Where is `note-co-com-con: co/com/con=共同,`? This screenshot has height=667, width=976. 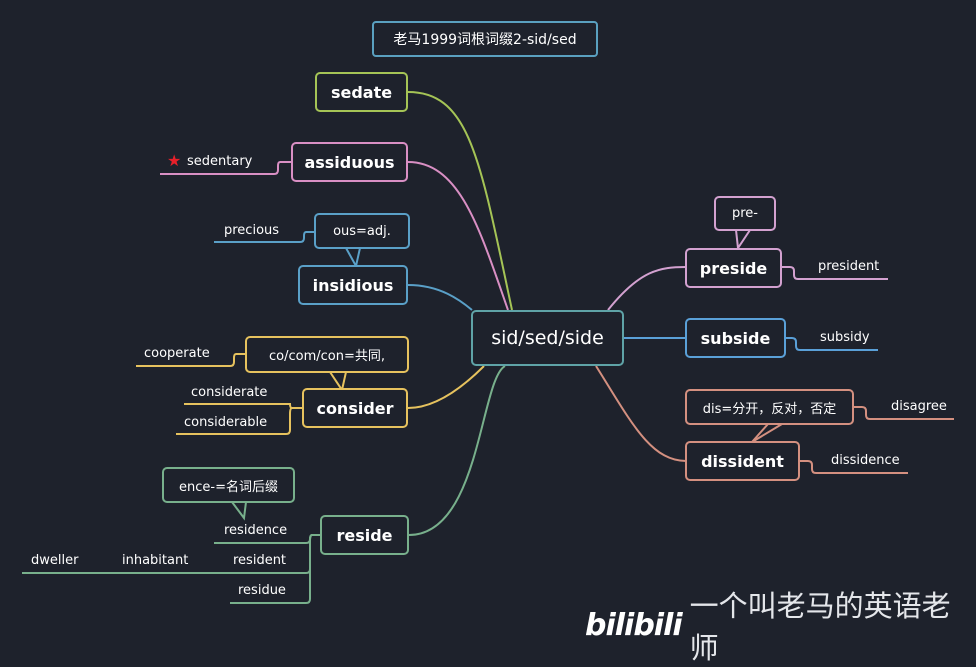 note-co-com-con: co/com/con=共同, is located at coordinates (327, 354).